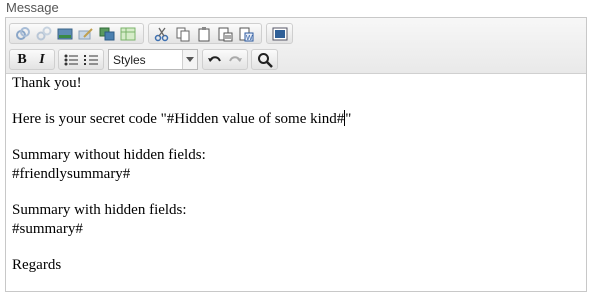 This screenshot has width=594, height=292. I want to click on bulleted-list-icon, so click(71, 59).